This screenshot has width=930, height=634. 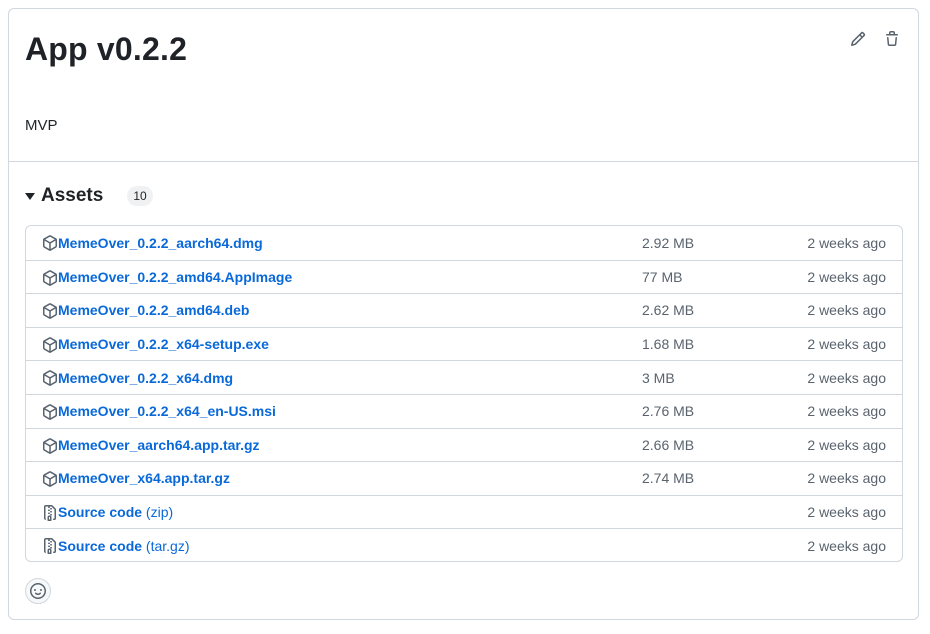 I want to click on asset-name: MemeOver_0.2.2_x64.dmg, so click(x=146, y=377).